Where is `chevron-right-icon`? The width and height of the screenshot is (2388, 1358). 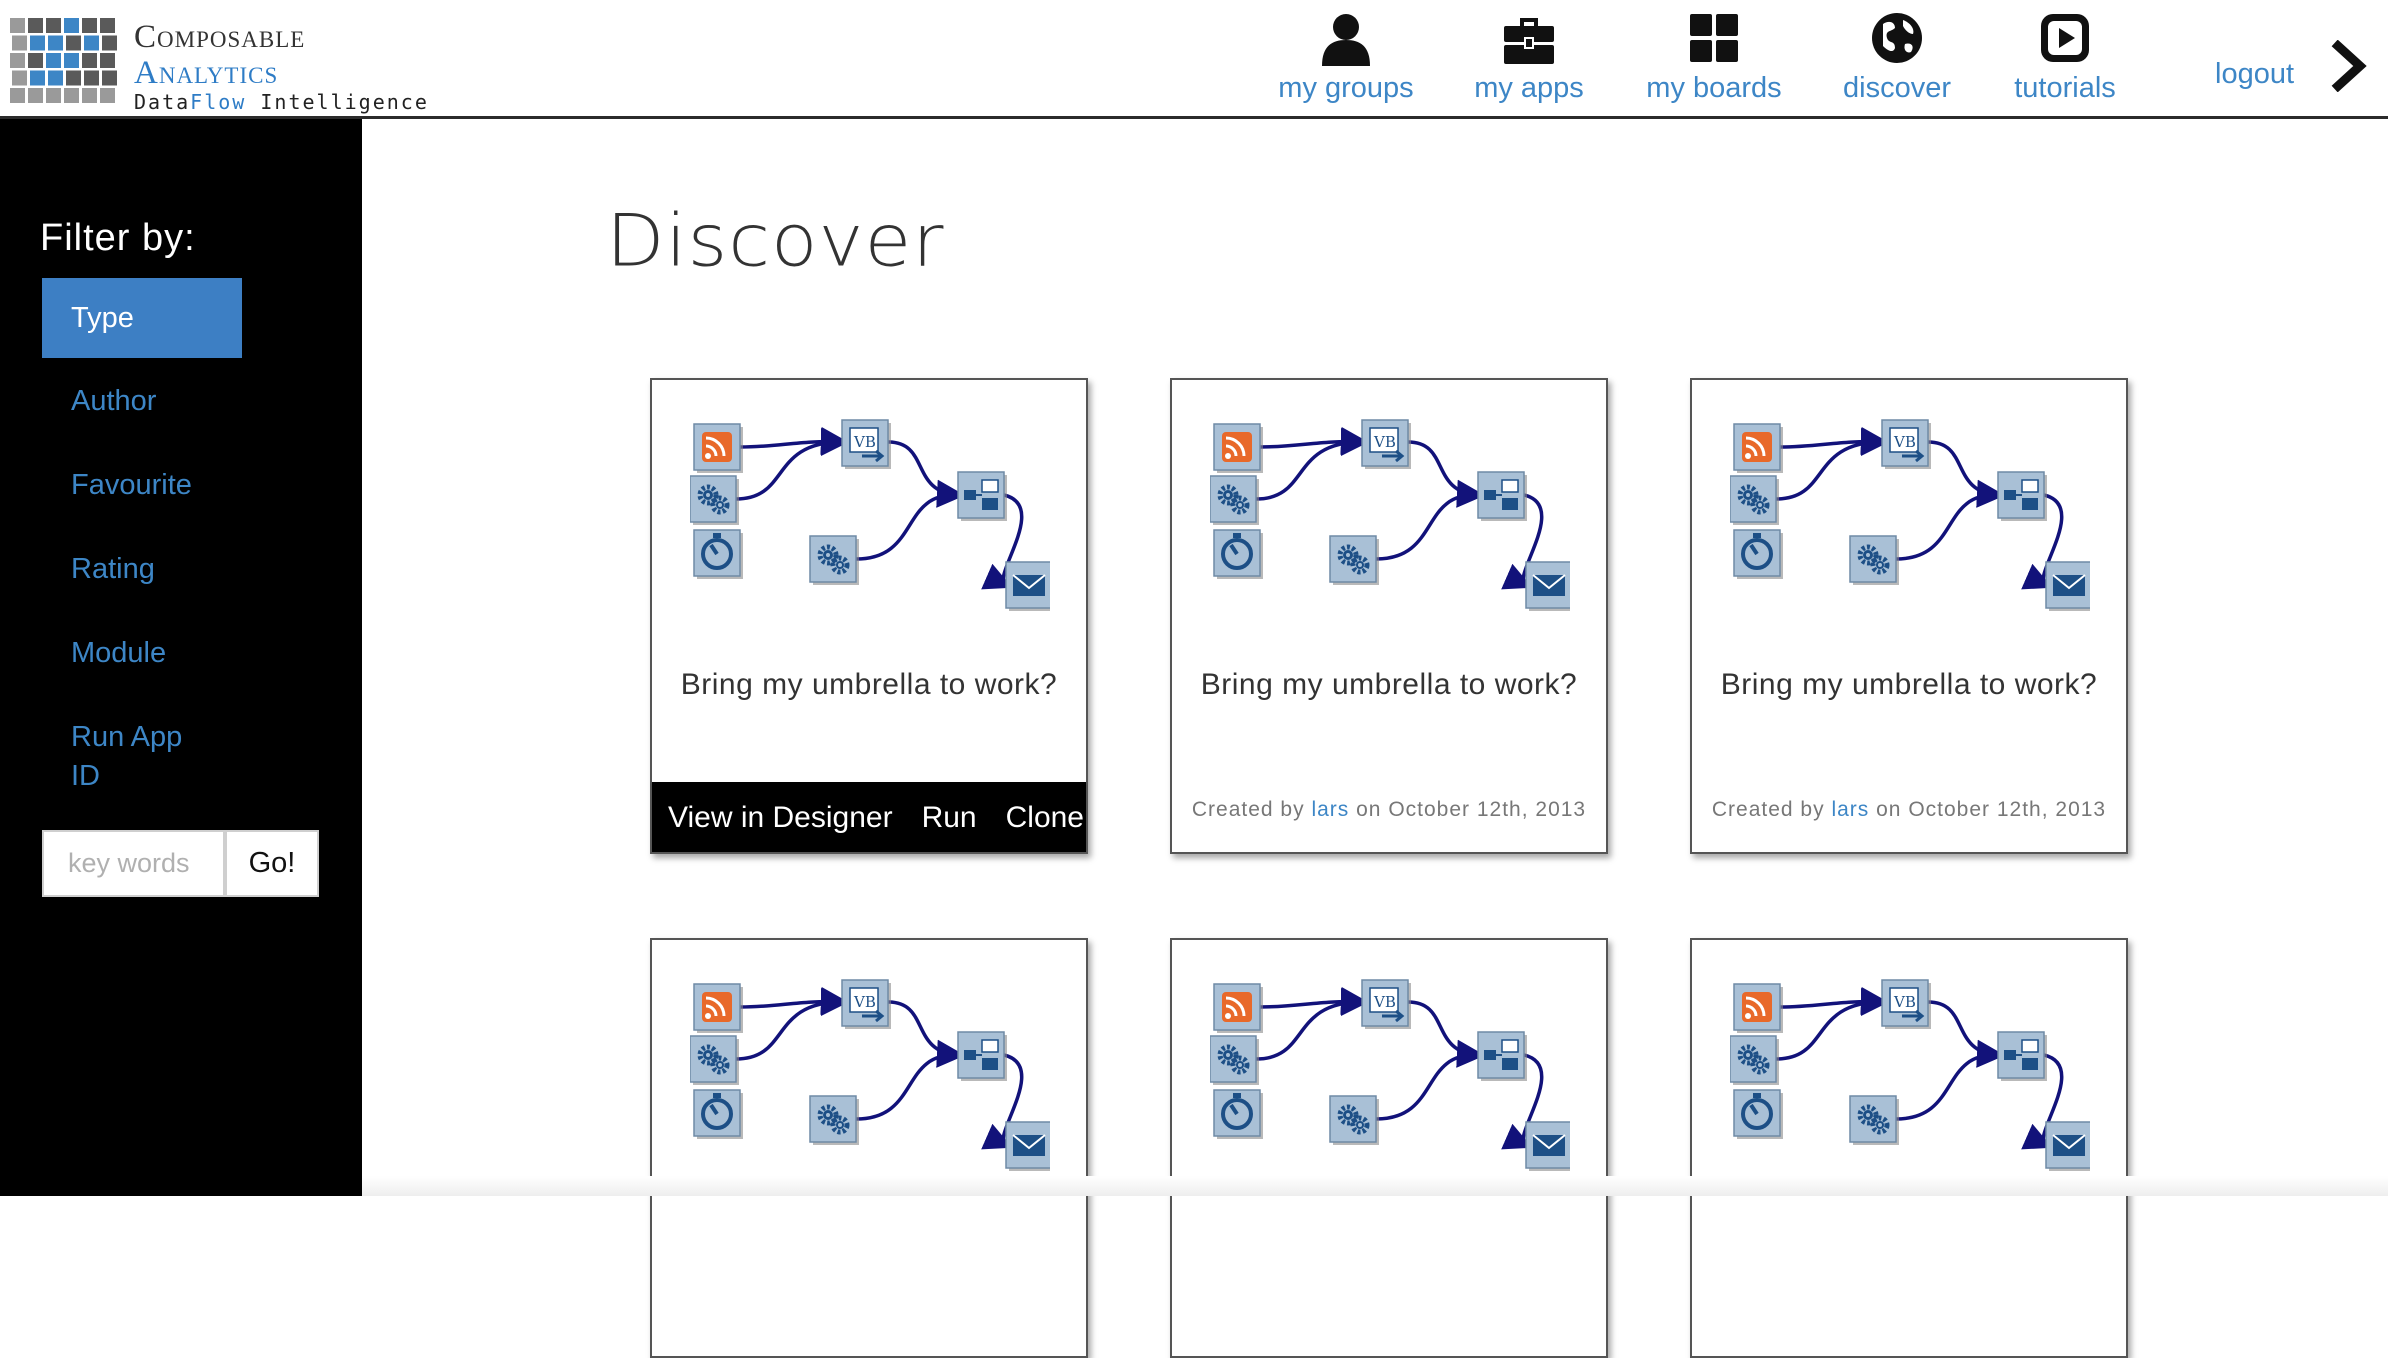 chevron-right-icon is located at coordinates (2350, 66).